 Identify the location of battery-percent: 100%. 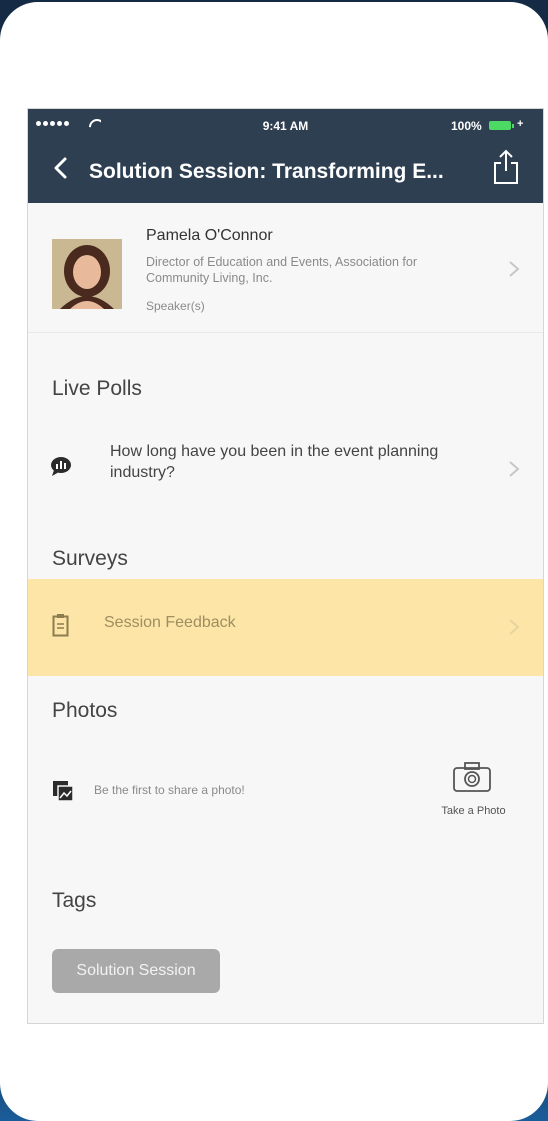
(466, 126).